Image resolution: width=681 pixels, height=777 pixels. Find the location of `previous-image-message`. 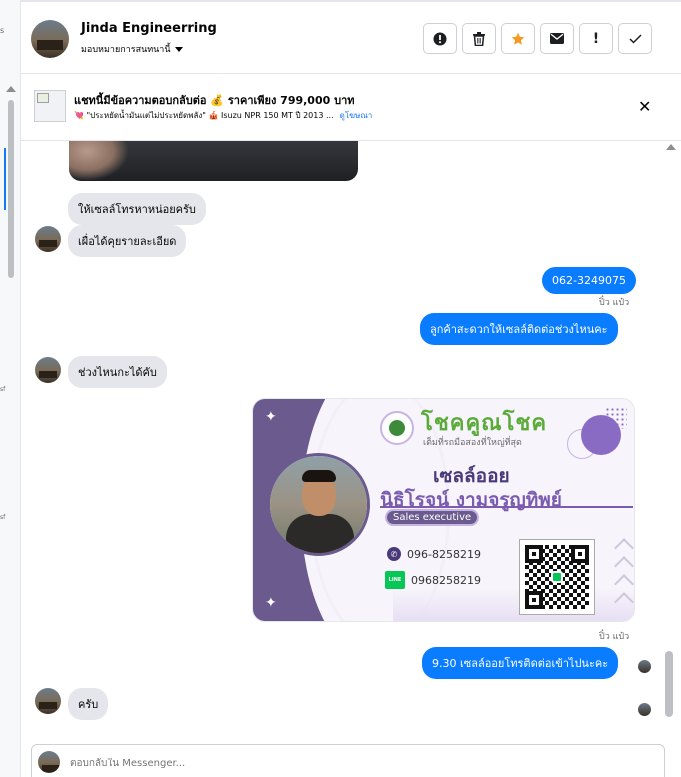

previous-image-message is located at coordinates (213, 161).